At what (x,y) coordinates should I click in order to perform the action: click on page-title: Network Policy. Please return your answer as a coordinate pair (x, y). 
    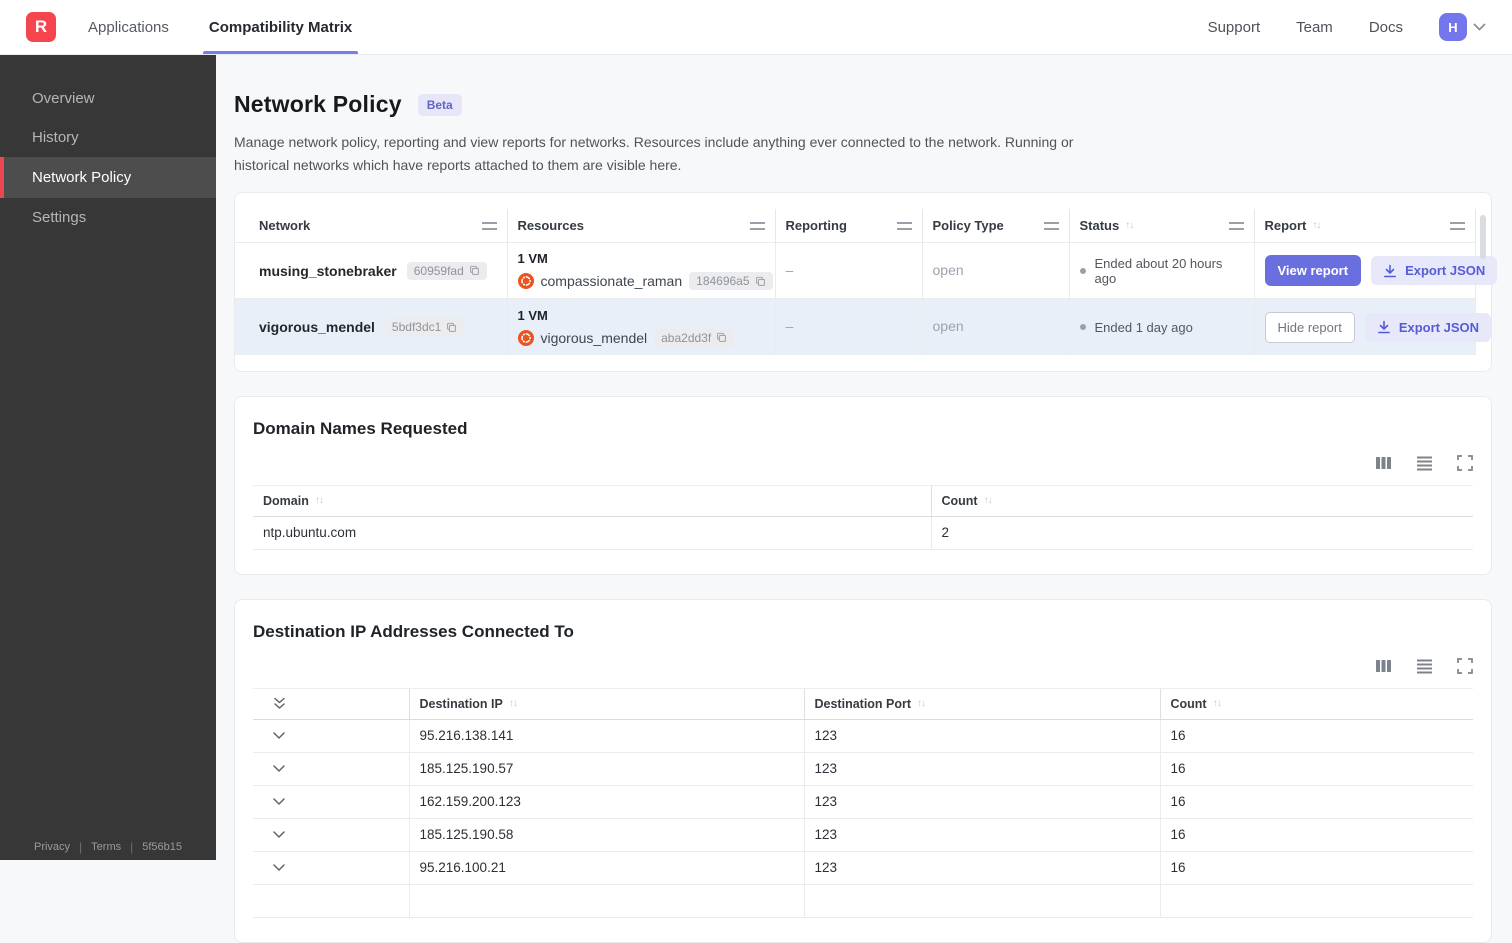
    Looking at the image, I should click on (318, 104).